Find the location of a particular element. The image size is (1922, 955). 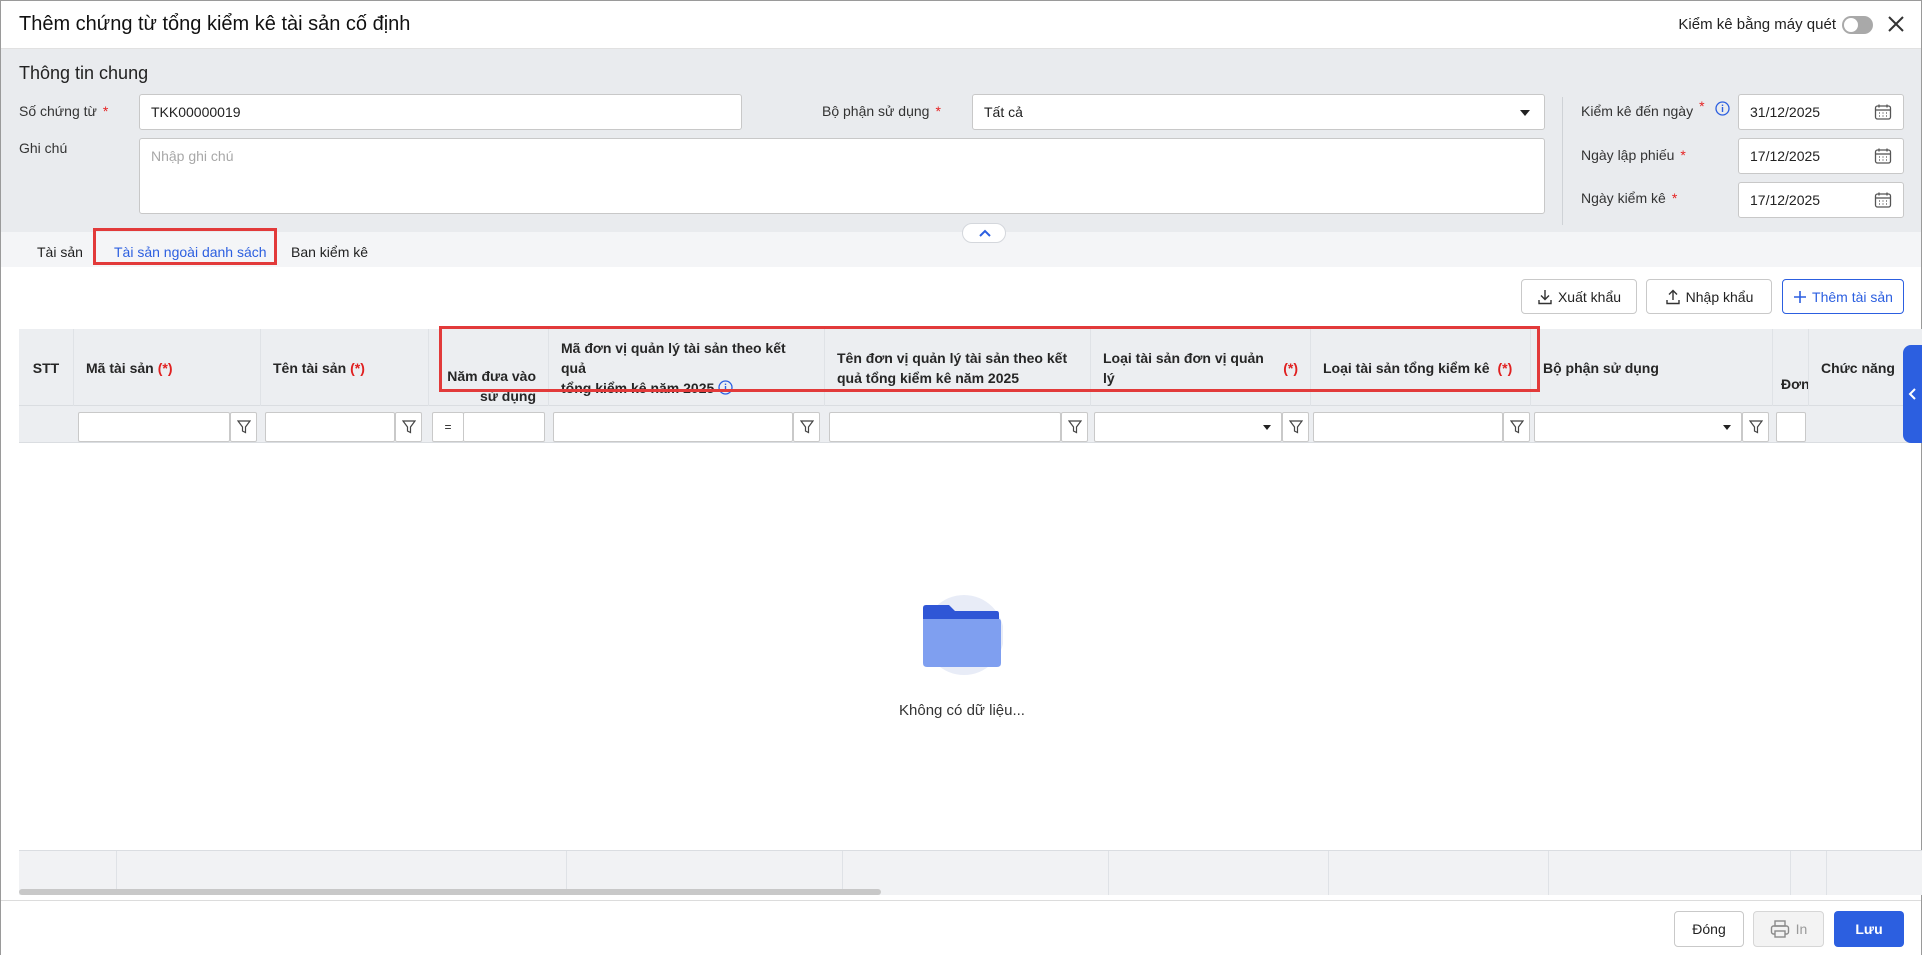

created-date-input: 17/12/2025 is located at coordinates (1821, 156).